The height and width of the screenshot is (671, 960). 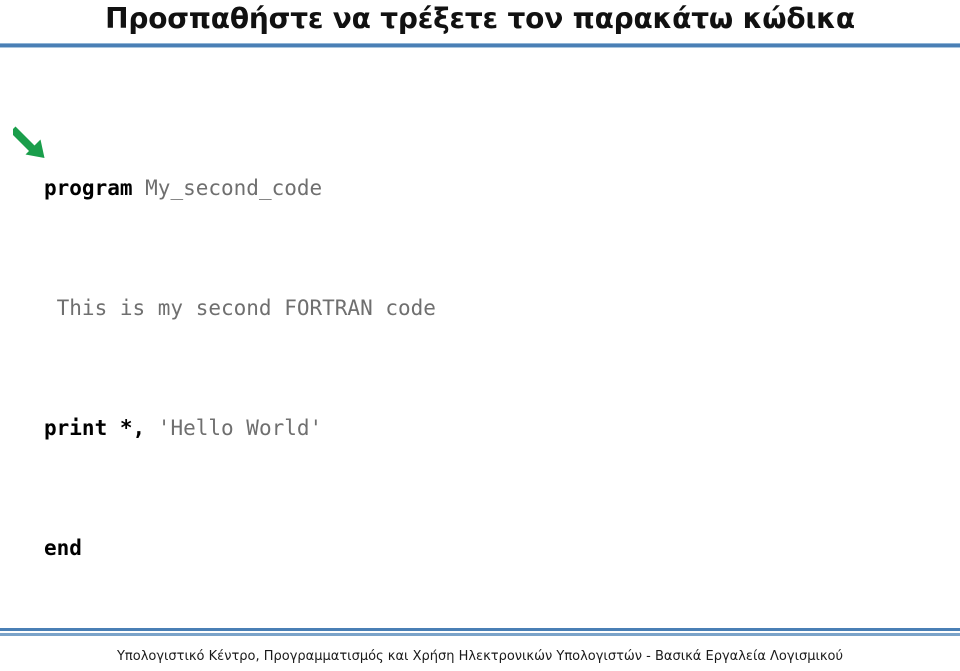 What do you see at coordinates (240, 548) in the screenshot?
I see `code-line-4: end` at bounding box center [240, 548].